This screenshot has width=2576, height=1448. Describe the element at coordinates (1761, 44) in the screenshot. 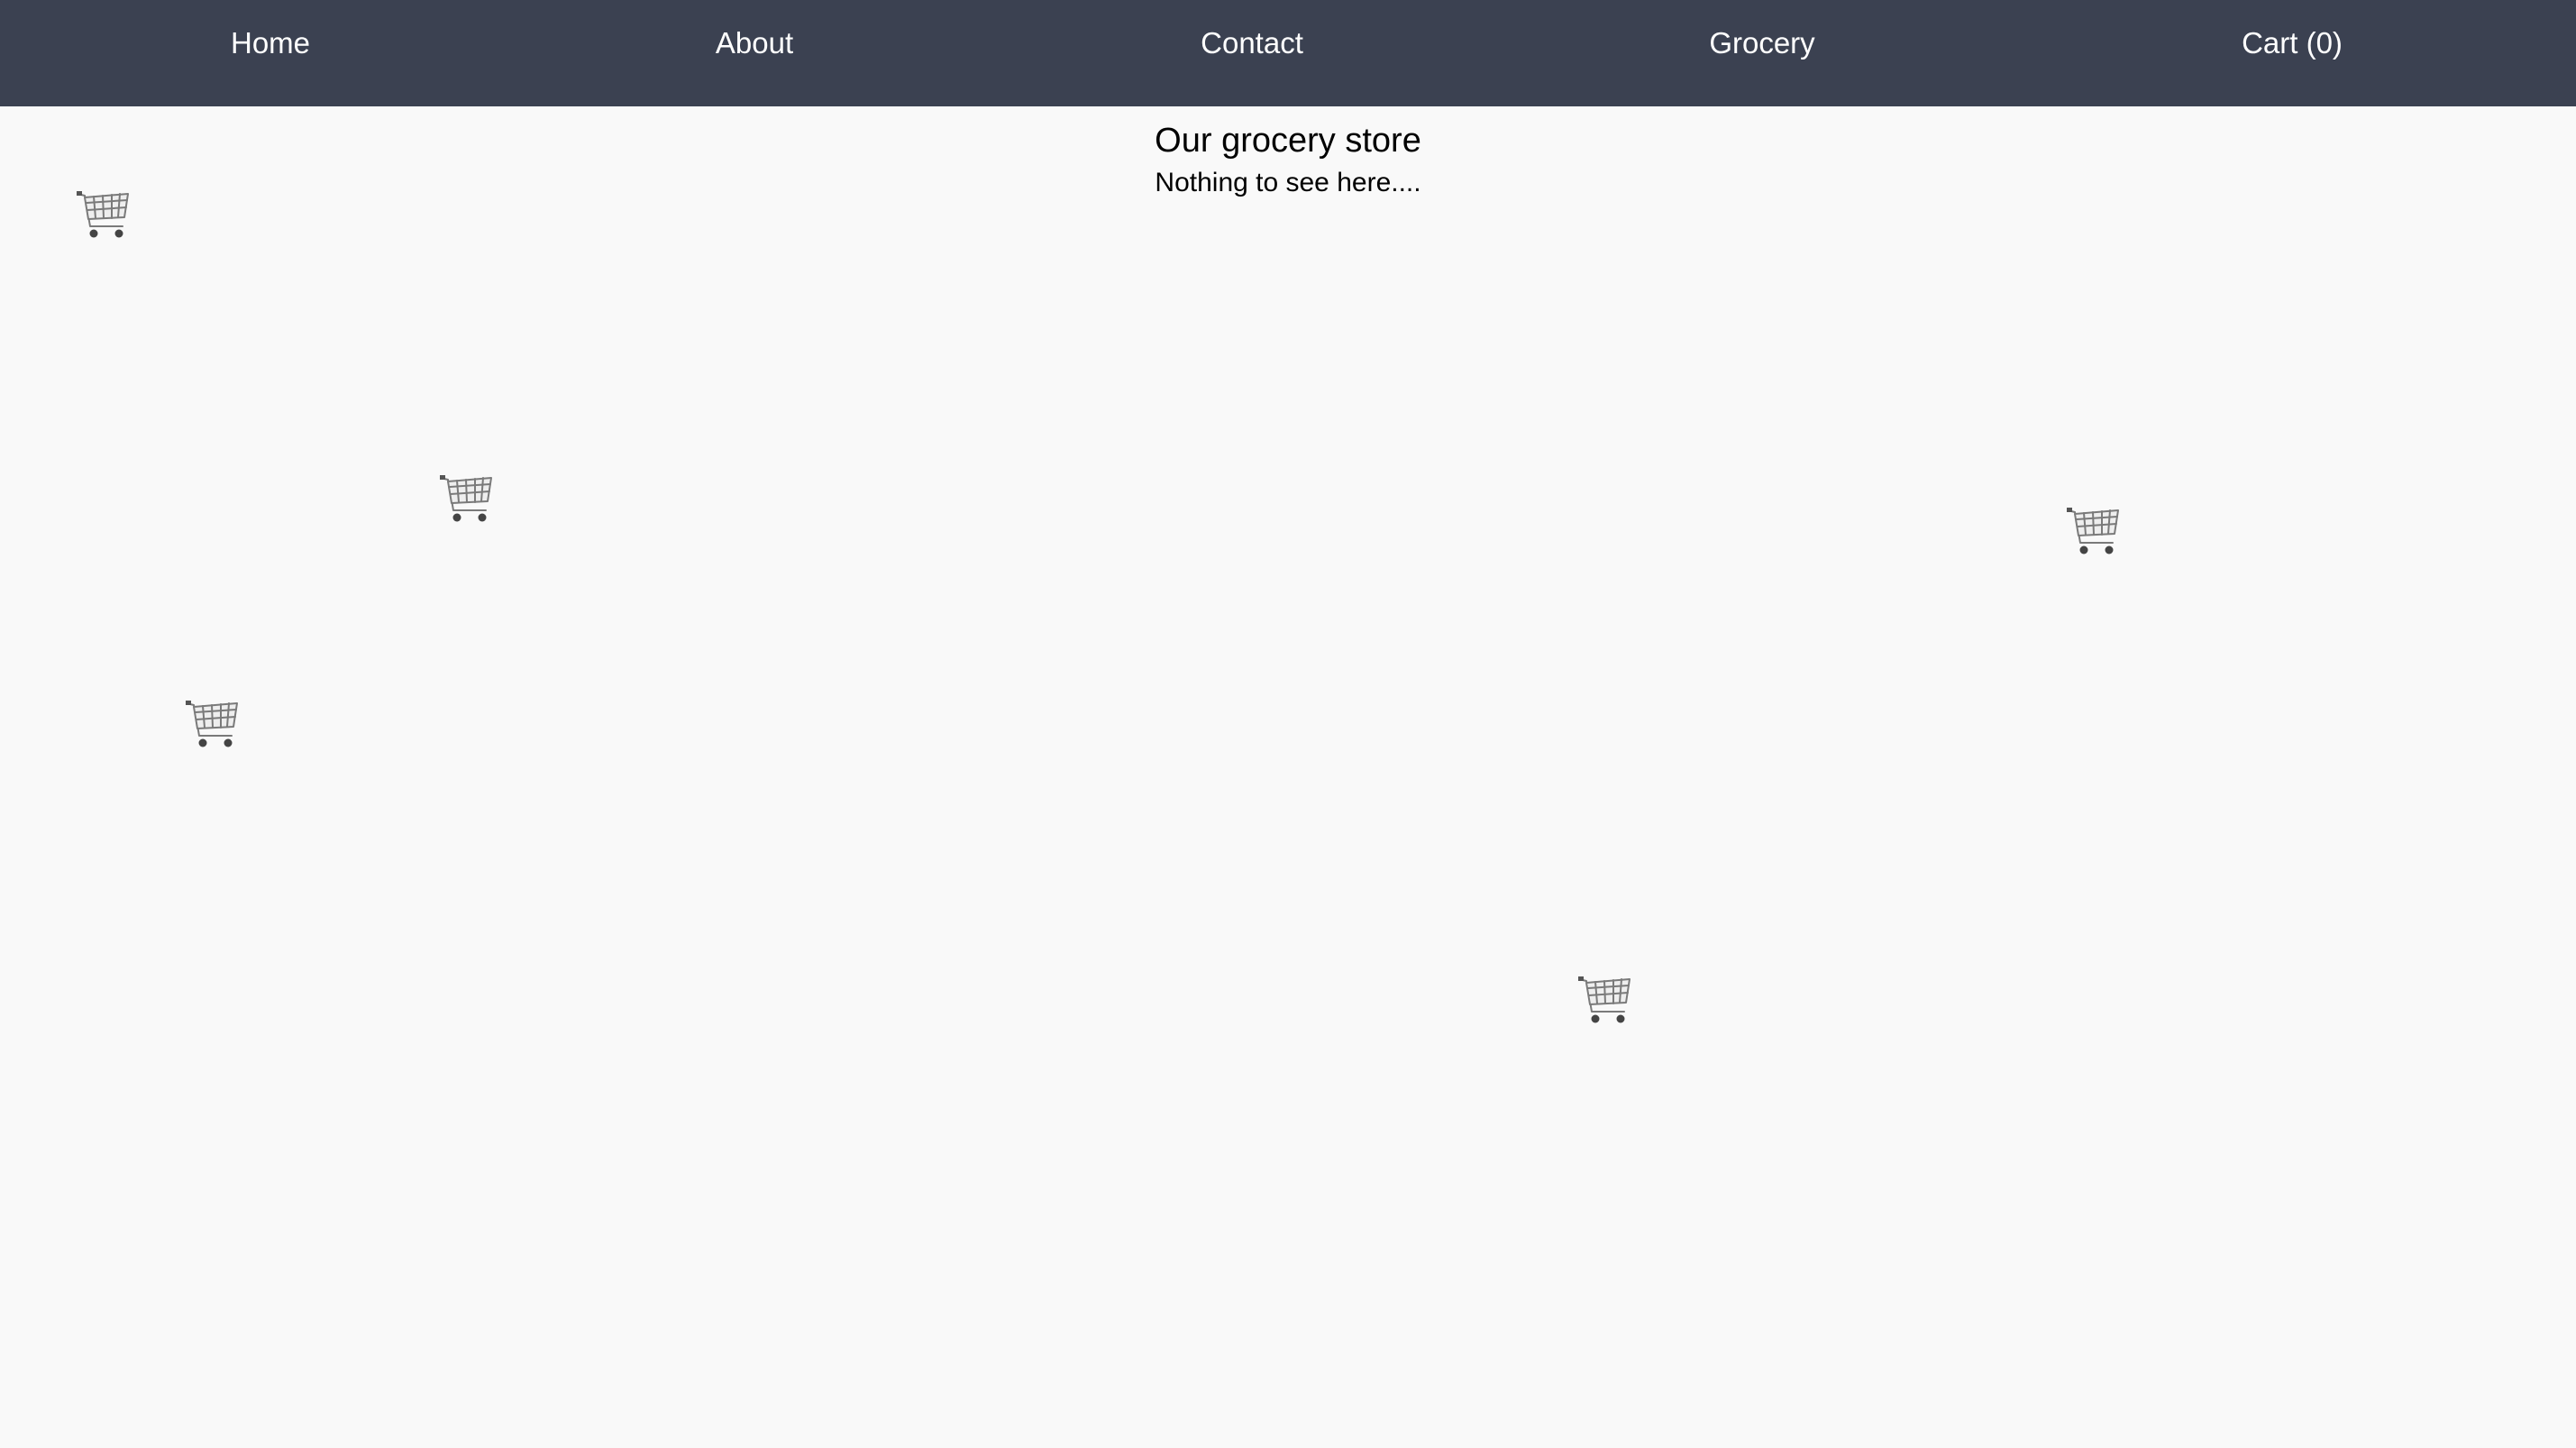

I see `nav-link-grocery: Grocery` at that location.